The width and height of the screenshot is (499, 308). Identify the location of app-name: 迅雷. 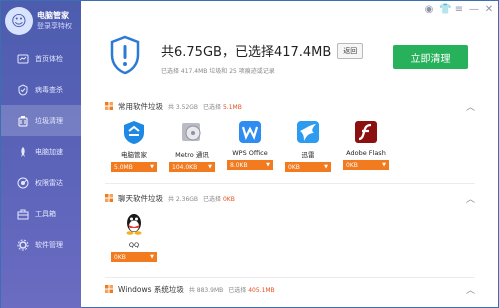
(308, 155).